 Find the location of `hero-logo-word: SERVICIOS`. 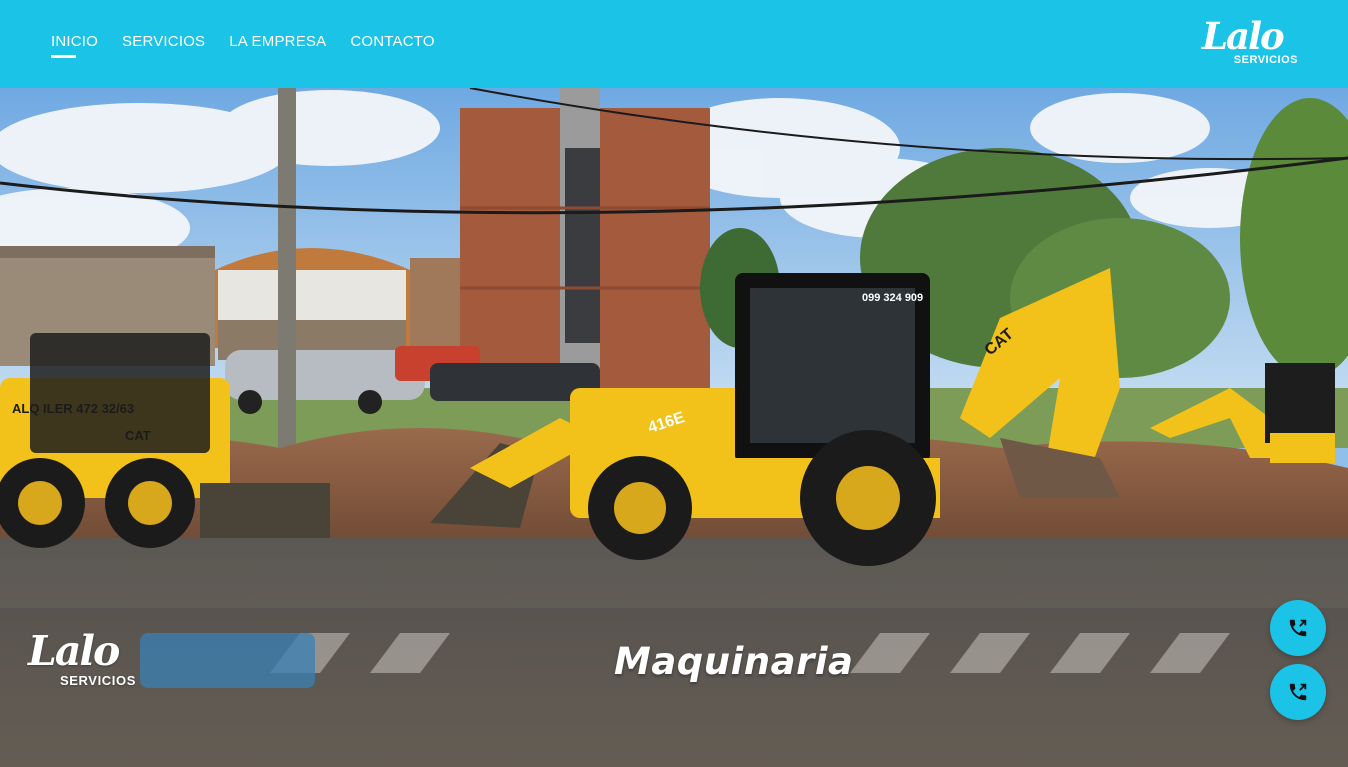

hero-logo-word: SERVICIOS is located at coordinates (98, 680).